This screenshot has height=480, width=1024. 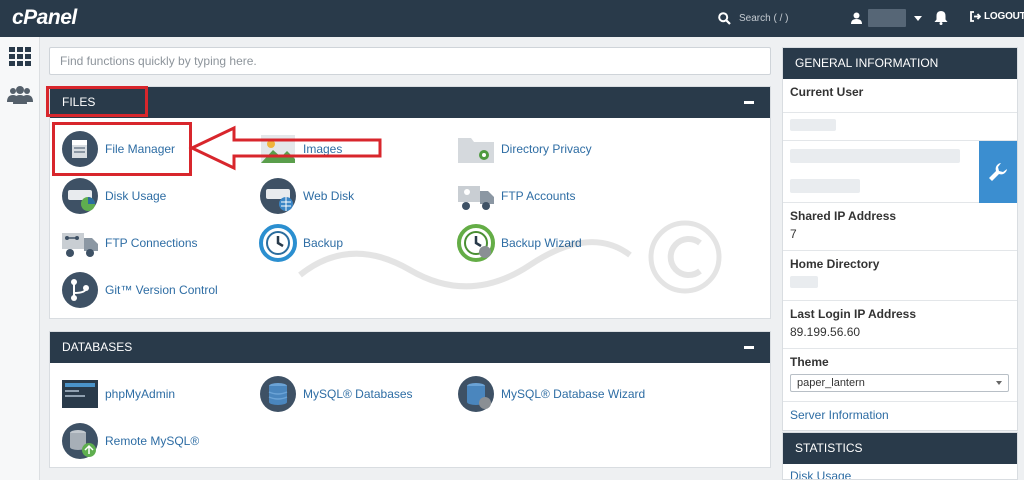 What do you see at coordinates (853, 314) in the screenshot?
I see `last-login-label: Last Login IP Address` at bounding box center [853, 314].